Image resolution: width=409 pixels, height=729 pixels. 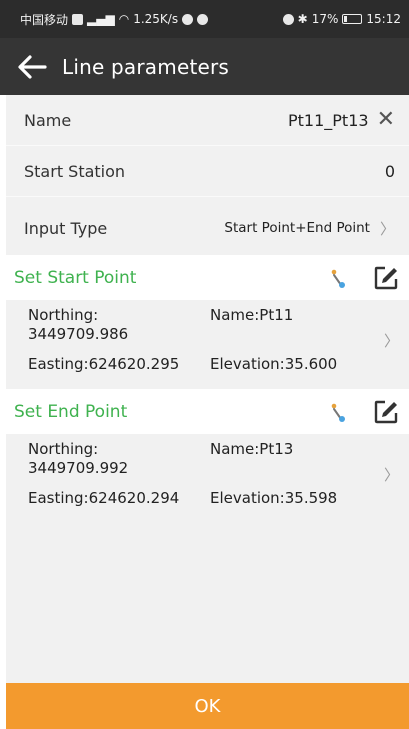 I want to click on eye-icon, so click(x=288, y=19).